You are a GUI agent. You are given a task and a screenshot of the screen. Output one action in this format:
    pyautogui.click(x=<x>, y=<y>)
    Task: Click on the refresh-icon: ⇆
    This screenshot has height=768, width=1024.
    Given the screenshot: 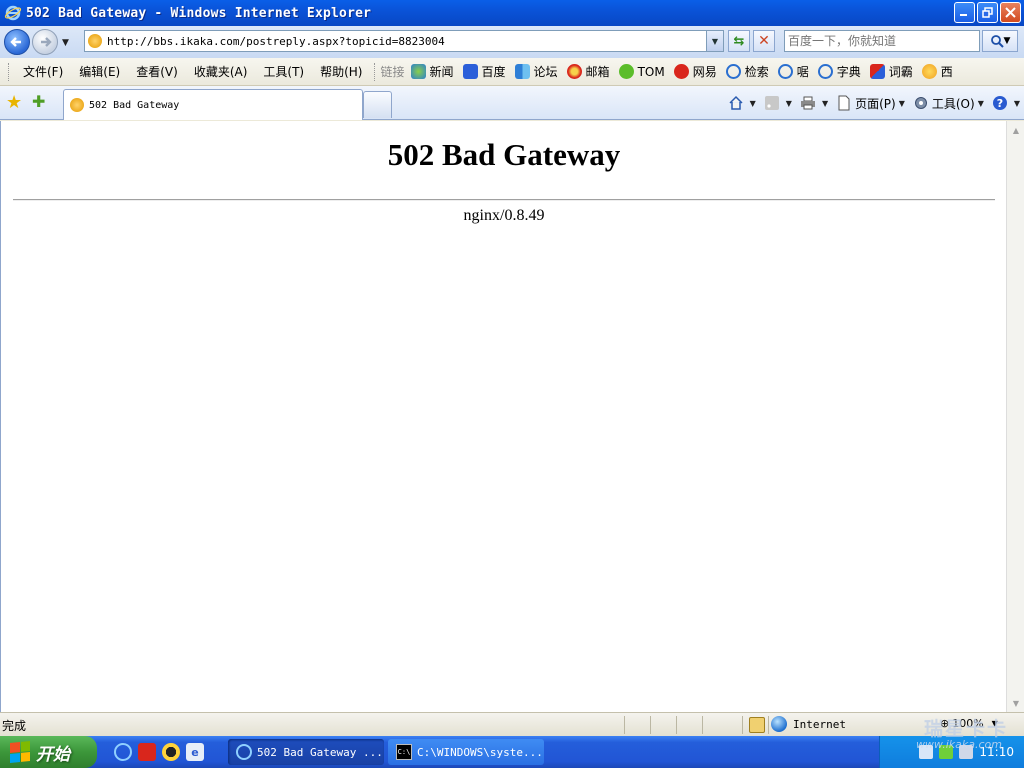 What is the action you would take?
    pyautogui.click(x=739, y=41)
    